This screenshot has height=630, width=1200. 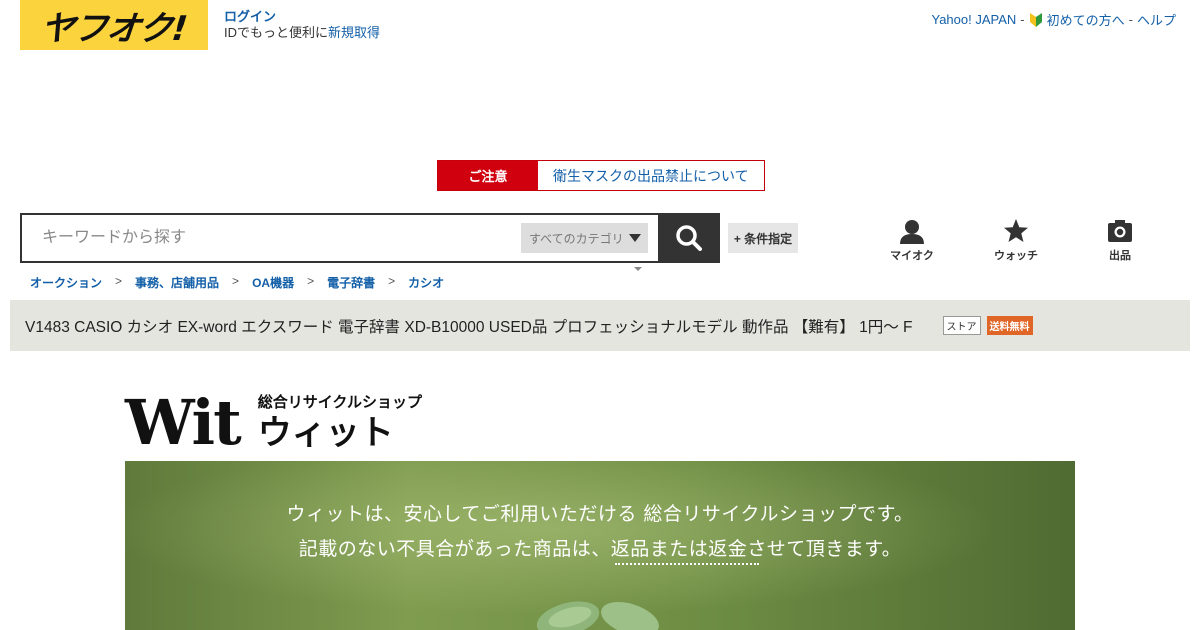 I want to click on top-links: Yahoo! JAPAN - 初めての方へ - ヘルプ, so click(x=1053, y=19).